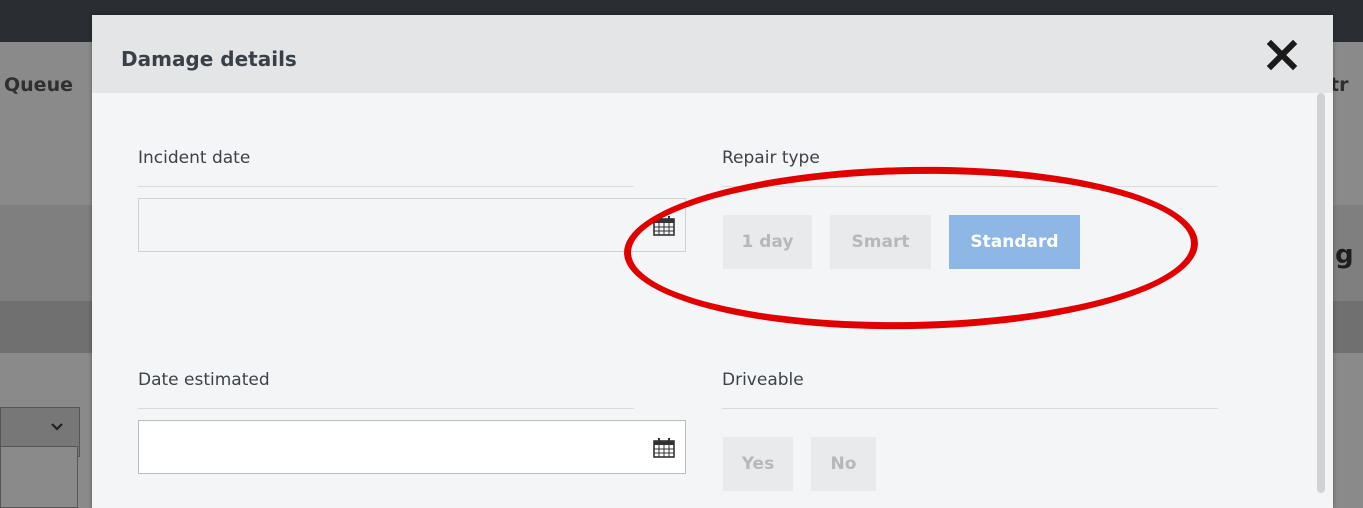  I want to click on chevron-down-icon, so click(56, 430).